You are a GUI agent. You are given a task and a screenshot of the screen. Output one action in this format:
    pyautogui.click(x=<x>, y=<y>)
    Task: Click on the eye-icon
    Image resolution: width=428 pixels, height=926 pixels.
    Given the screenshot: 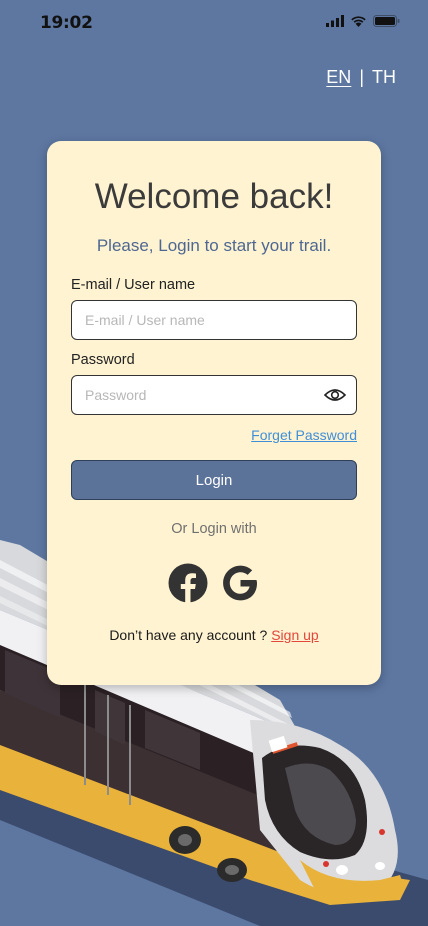 What is the action you would take?
    pyautogui.click(x=335, y=395)
    